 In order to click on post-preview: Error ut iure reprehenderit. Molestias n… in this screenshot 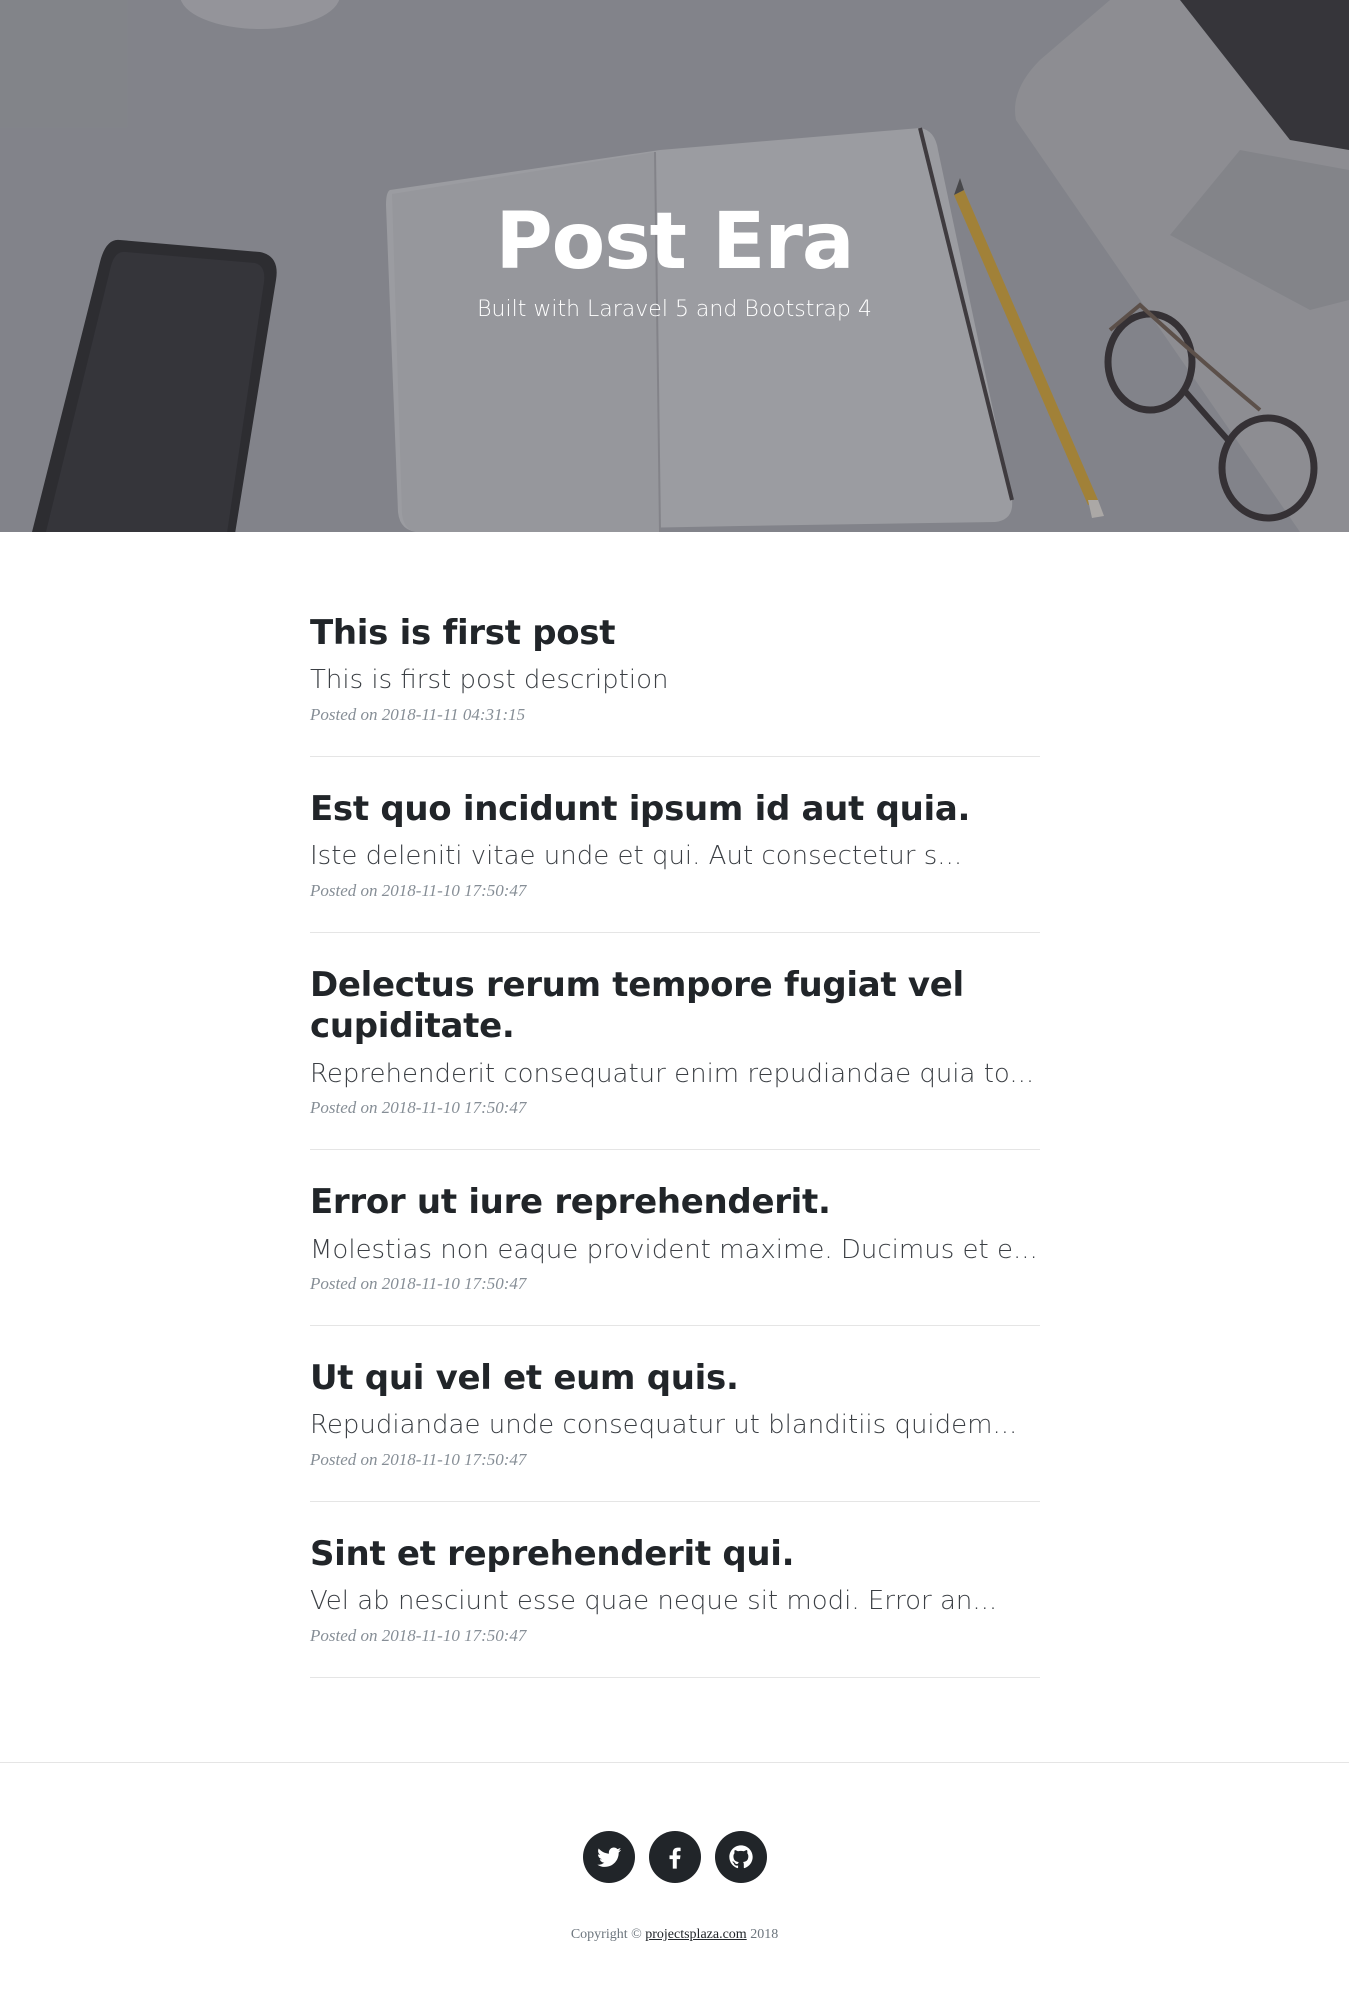, I will do `click(675, 1251)`.